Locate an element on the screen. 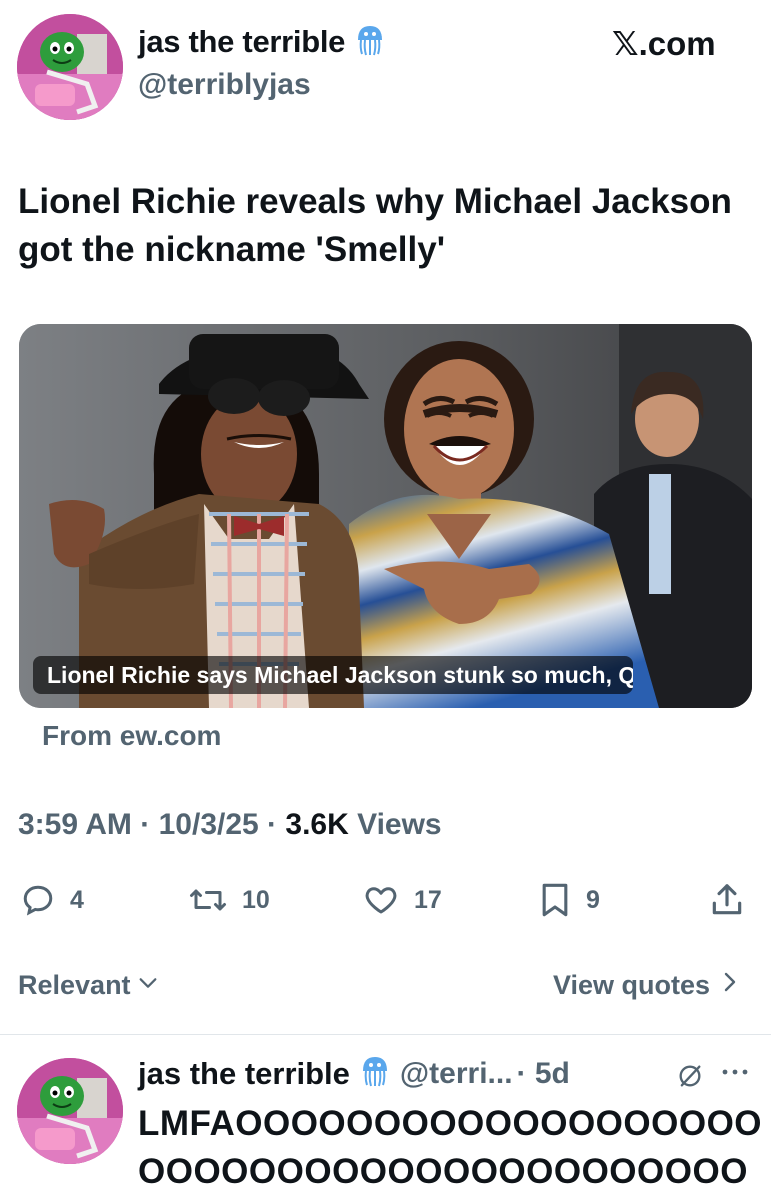 Image resolution: width=771 pixels, height=1200 pixels. share-button is located at coordinates (727, 900).